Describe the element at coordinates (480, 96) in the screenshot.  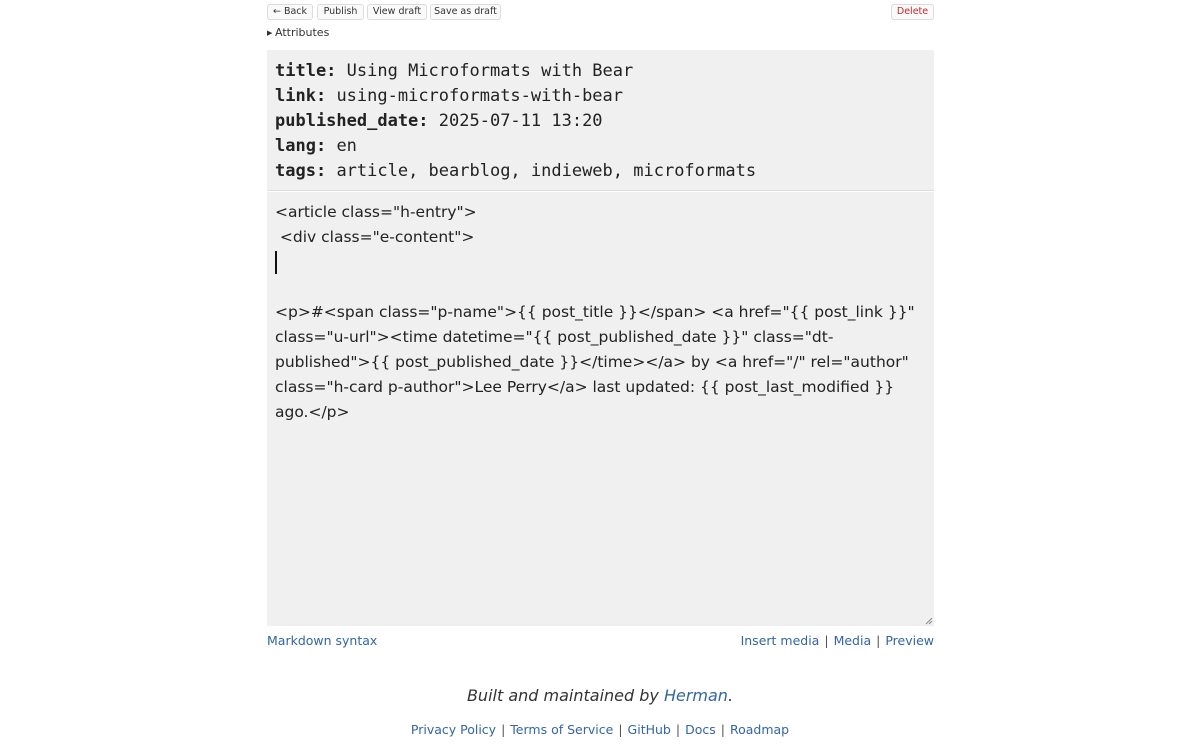
I see `attribute-value: using-microformats-with-bear` at that location.